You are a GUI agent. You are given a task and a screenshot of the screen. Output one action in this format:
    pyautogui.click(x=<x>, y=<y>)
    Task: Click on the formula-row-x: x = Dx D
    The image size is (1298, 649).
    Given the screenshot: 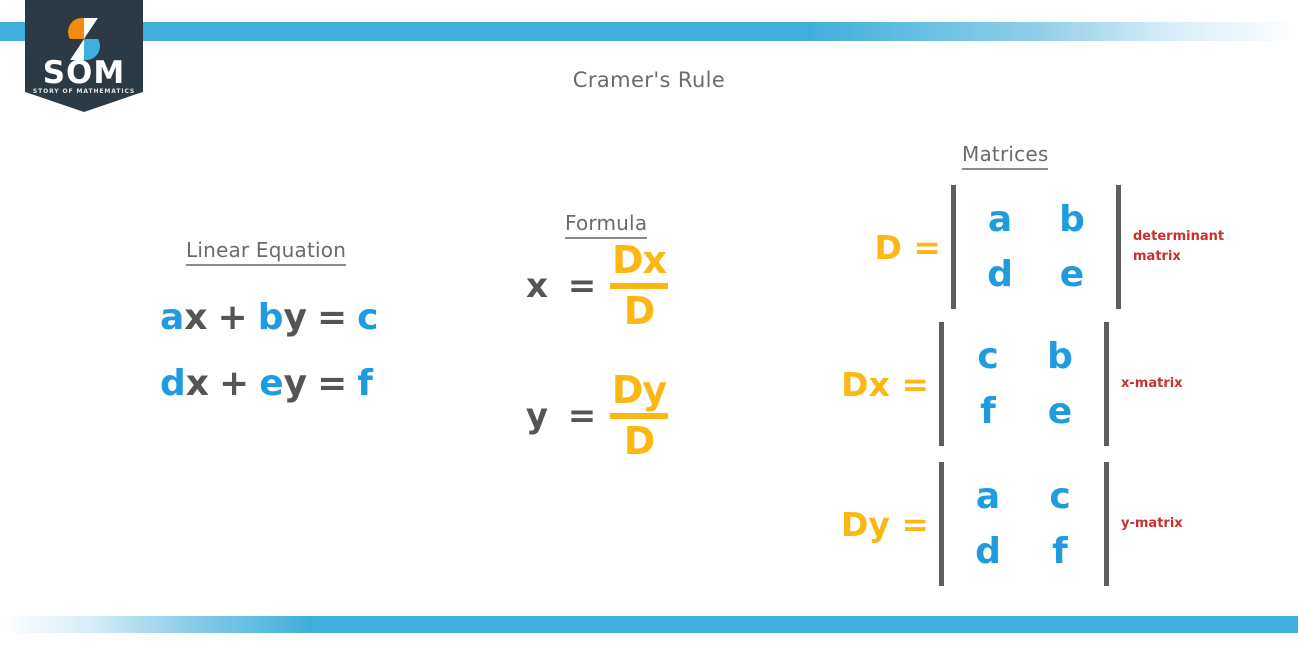 What is the action you would take?
    pyautogui.click(x=594, y=286)
    